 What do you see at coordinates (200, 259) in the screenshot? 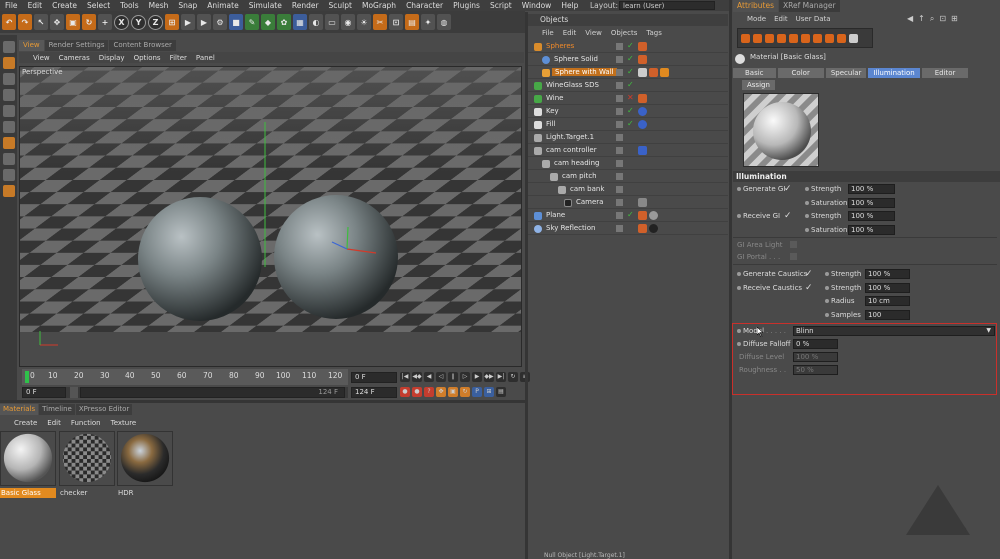
I see `sphere-solid` at bounding box center [200, 259].